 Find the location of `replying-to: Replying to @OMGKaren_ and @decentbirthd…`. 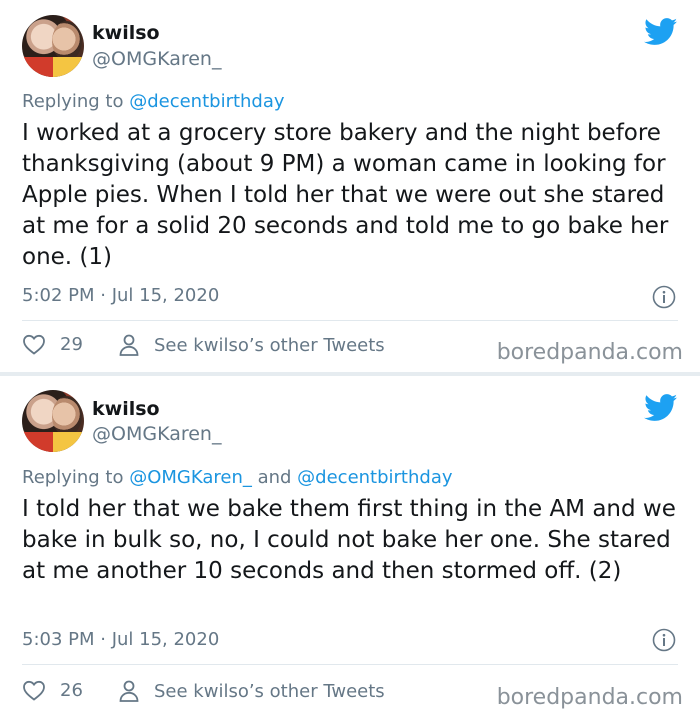

replying-to: Replying to @OMGKaren_ and @decentbirthd… is located at coordinates (237, 477).